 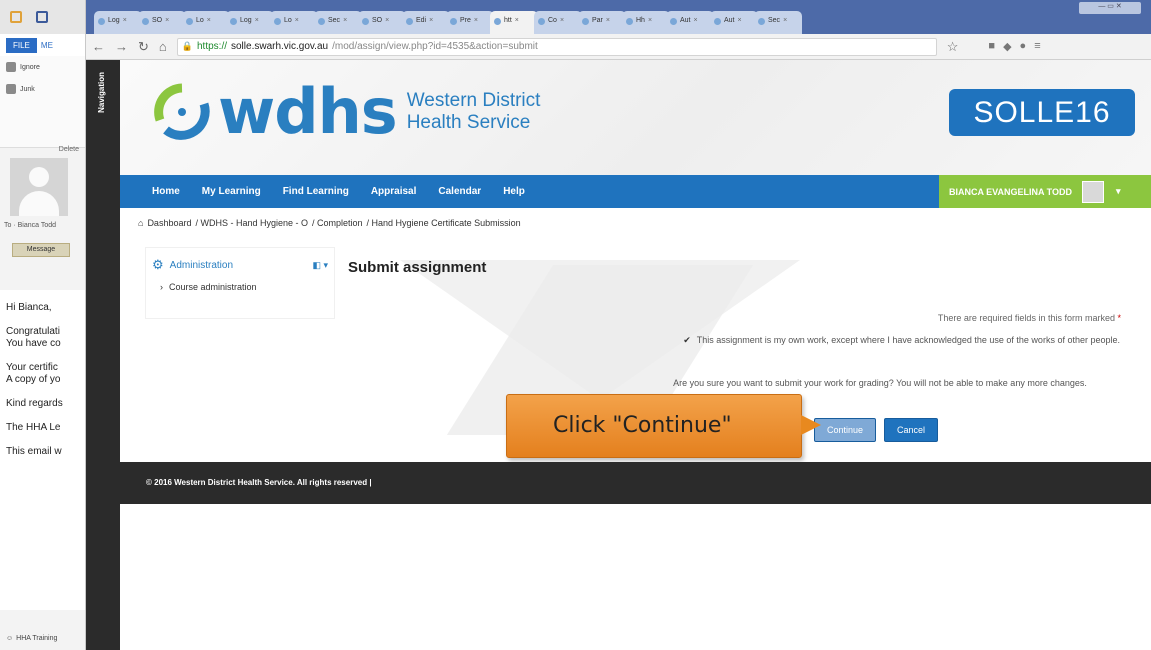 What do you see at coordinates (121, 46) in the screenshot?
I see `forward-icon: →` at bounding box center [121, 46].